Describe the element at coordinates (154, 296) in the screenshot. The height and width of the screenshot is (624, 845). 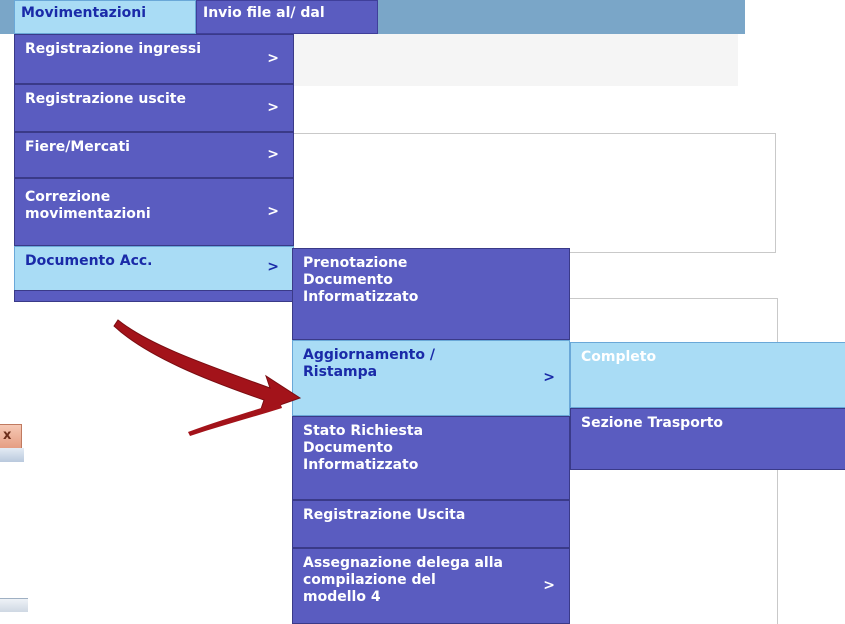
I see `menu-item-partial` at that location.